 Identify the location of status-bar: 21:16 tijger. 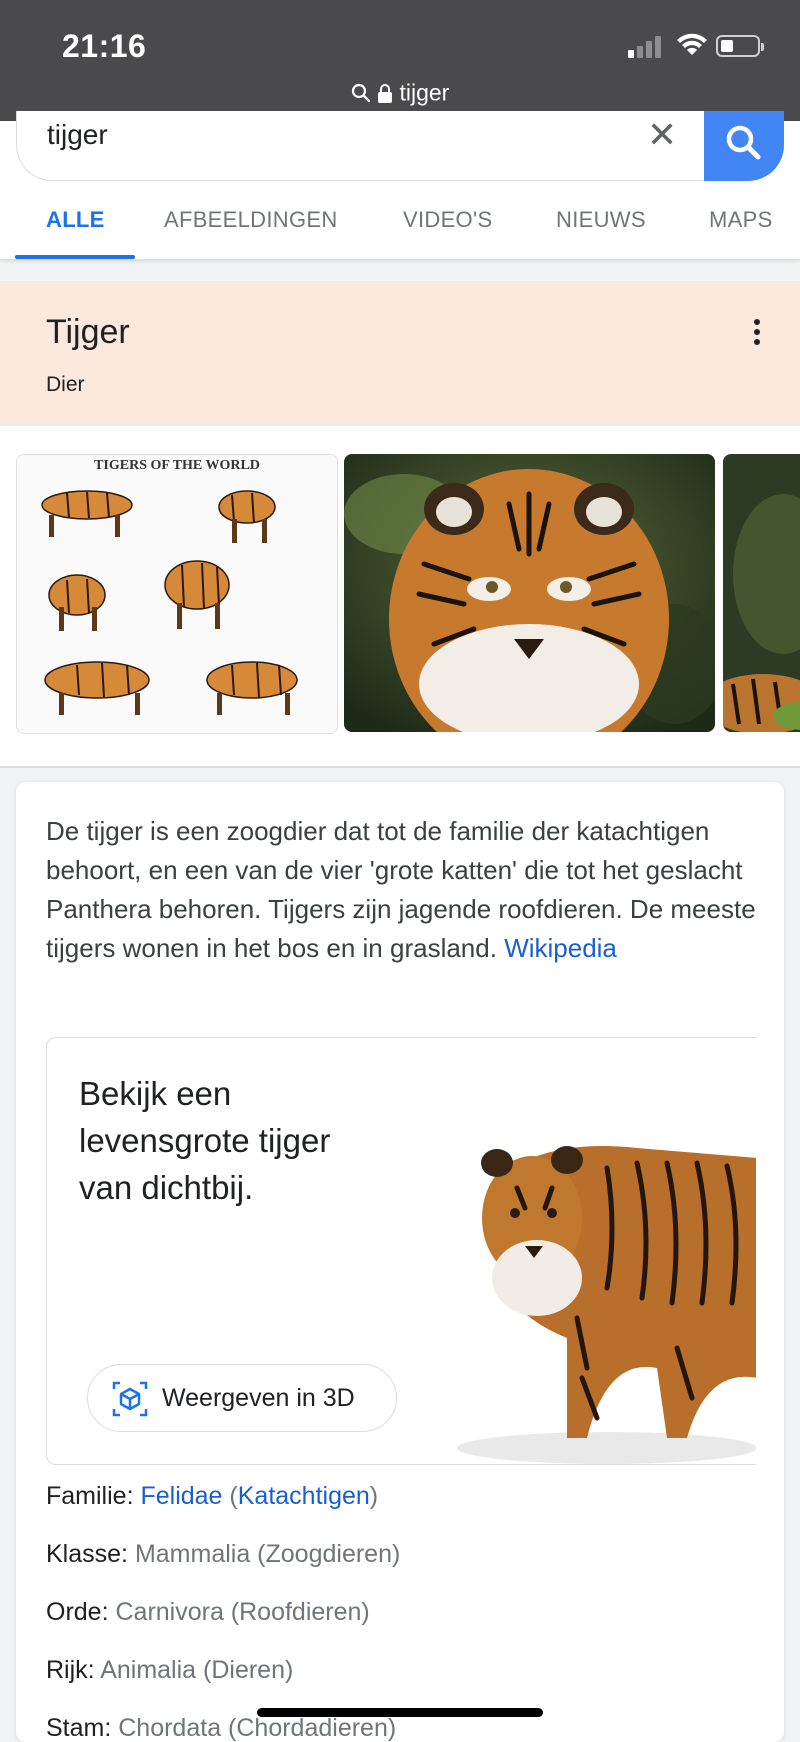
(400, 60).